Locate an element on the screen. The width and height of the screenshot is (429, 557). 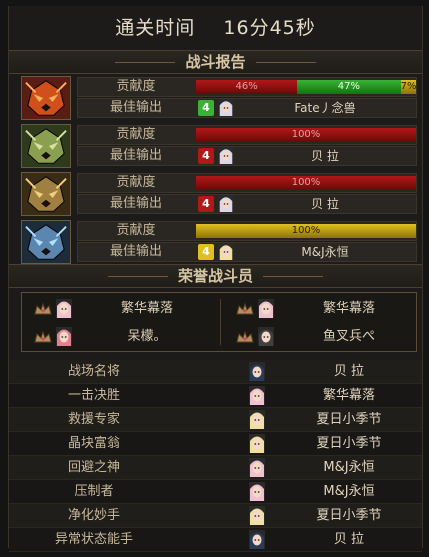
contribution-row: 贡献度 46% 47% 7% is located at coordinates (247, 87).